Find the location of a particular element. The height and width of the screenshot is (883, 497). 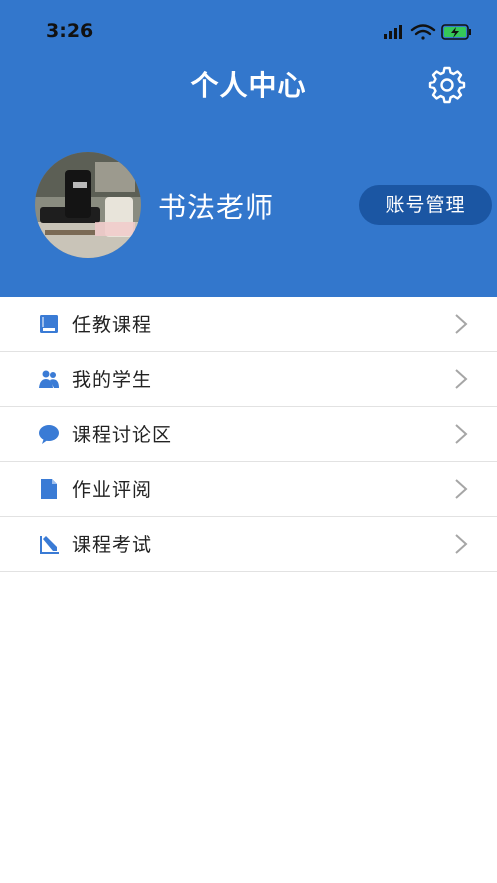

menu-item-courses: 任教课程 is located at coordinates (248, 324).